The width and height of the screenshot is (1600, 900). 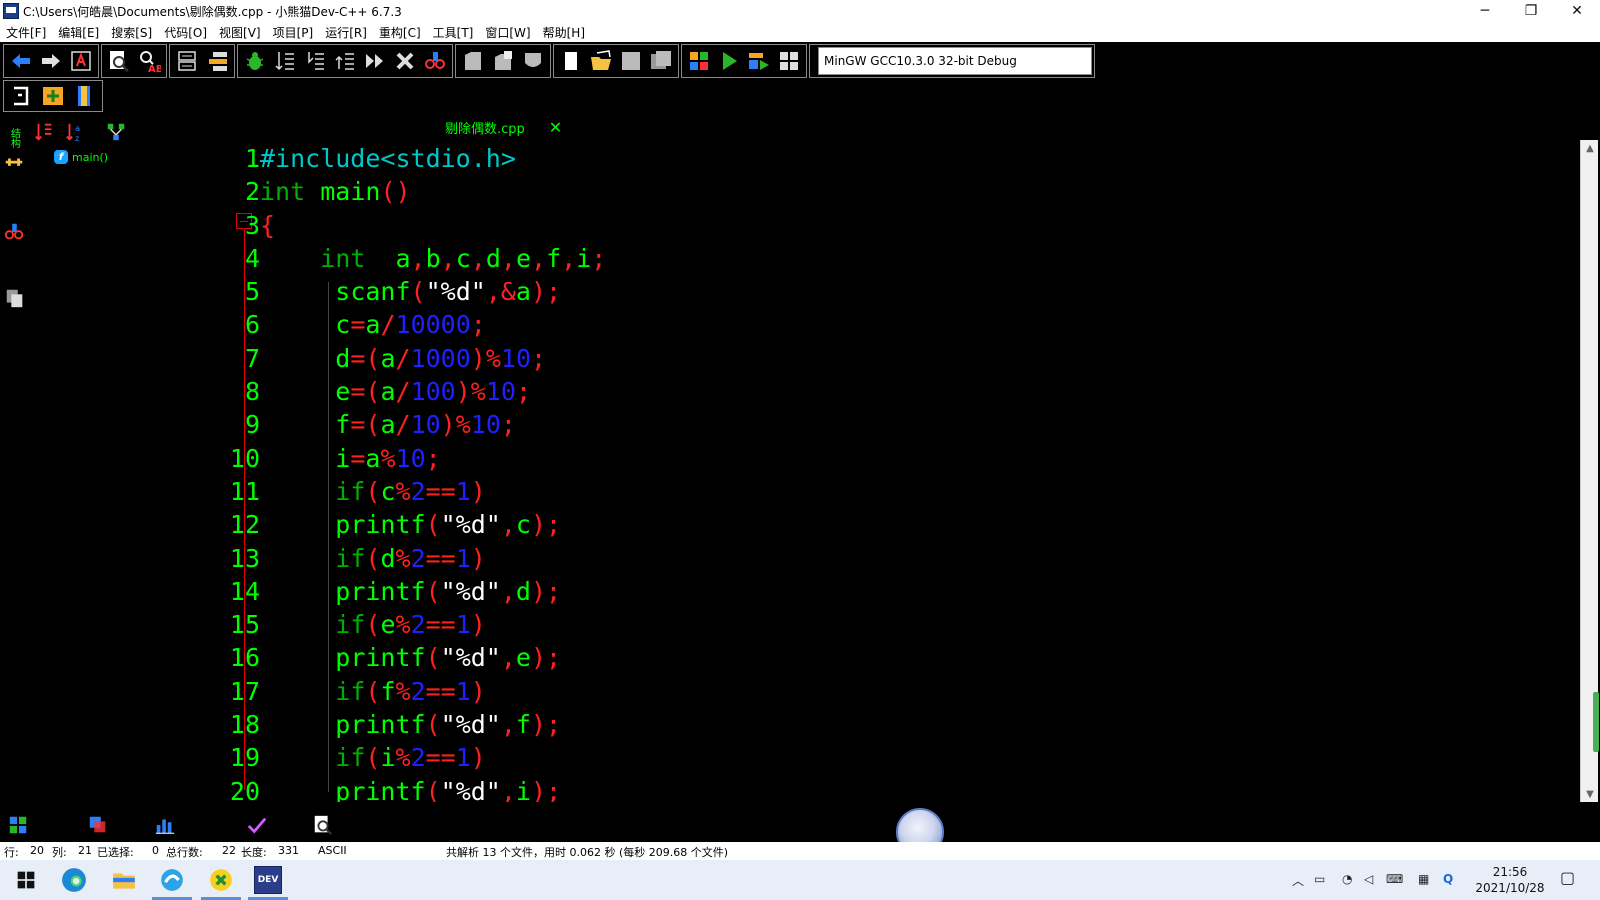 I want to click on sort-by-type-icon, so click(x=44, y=132).